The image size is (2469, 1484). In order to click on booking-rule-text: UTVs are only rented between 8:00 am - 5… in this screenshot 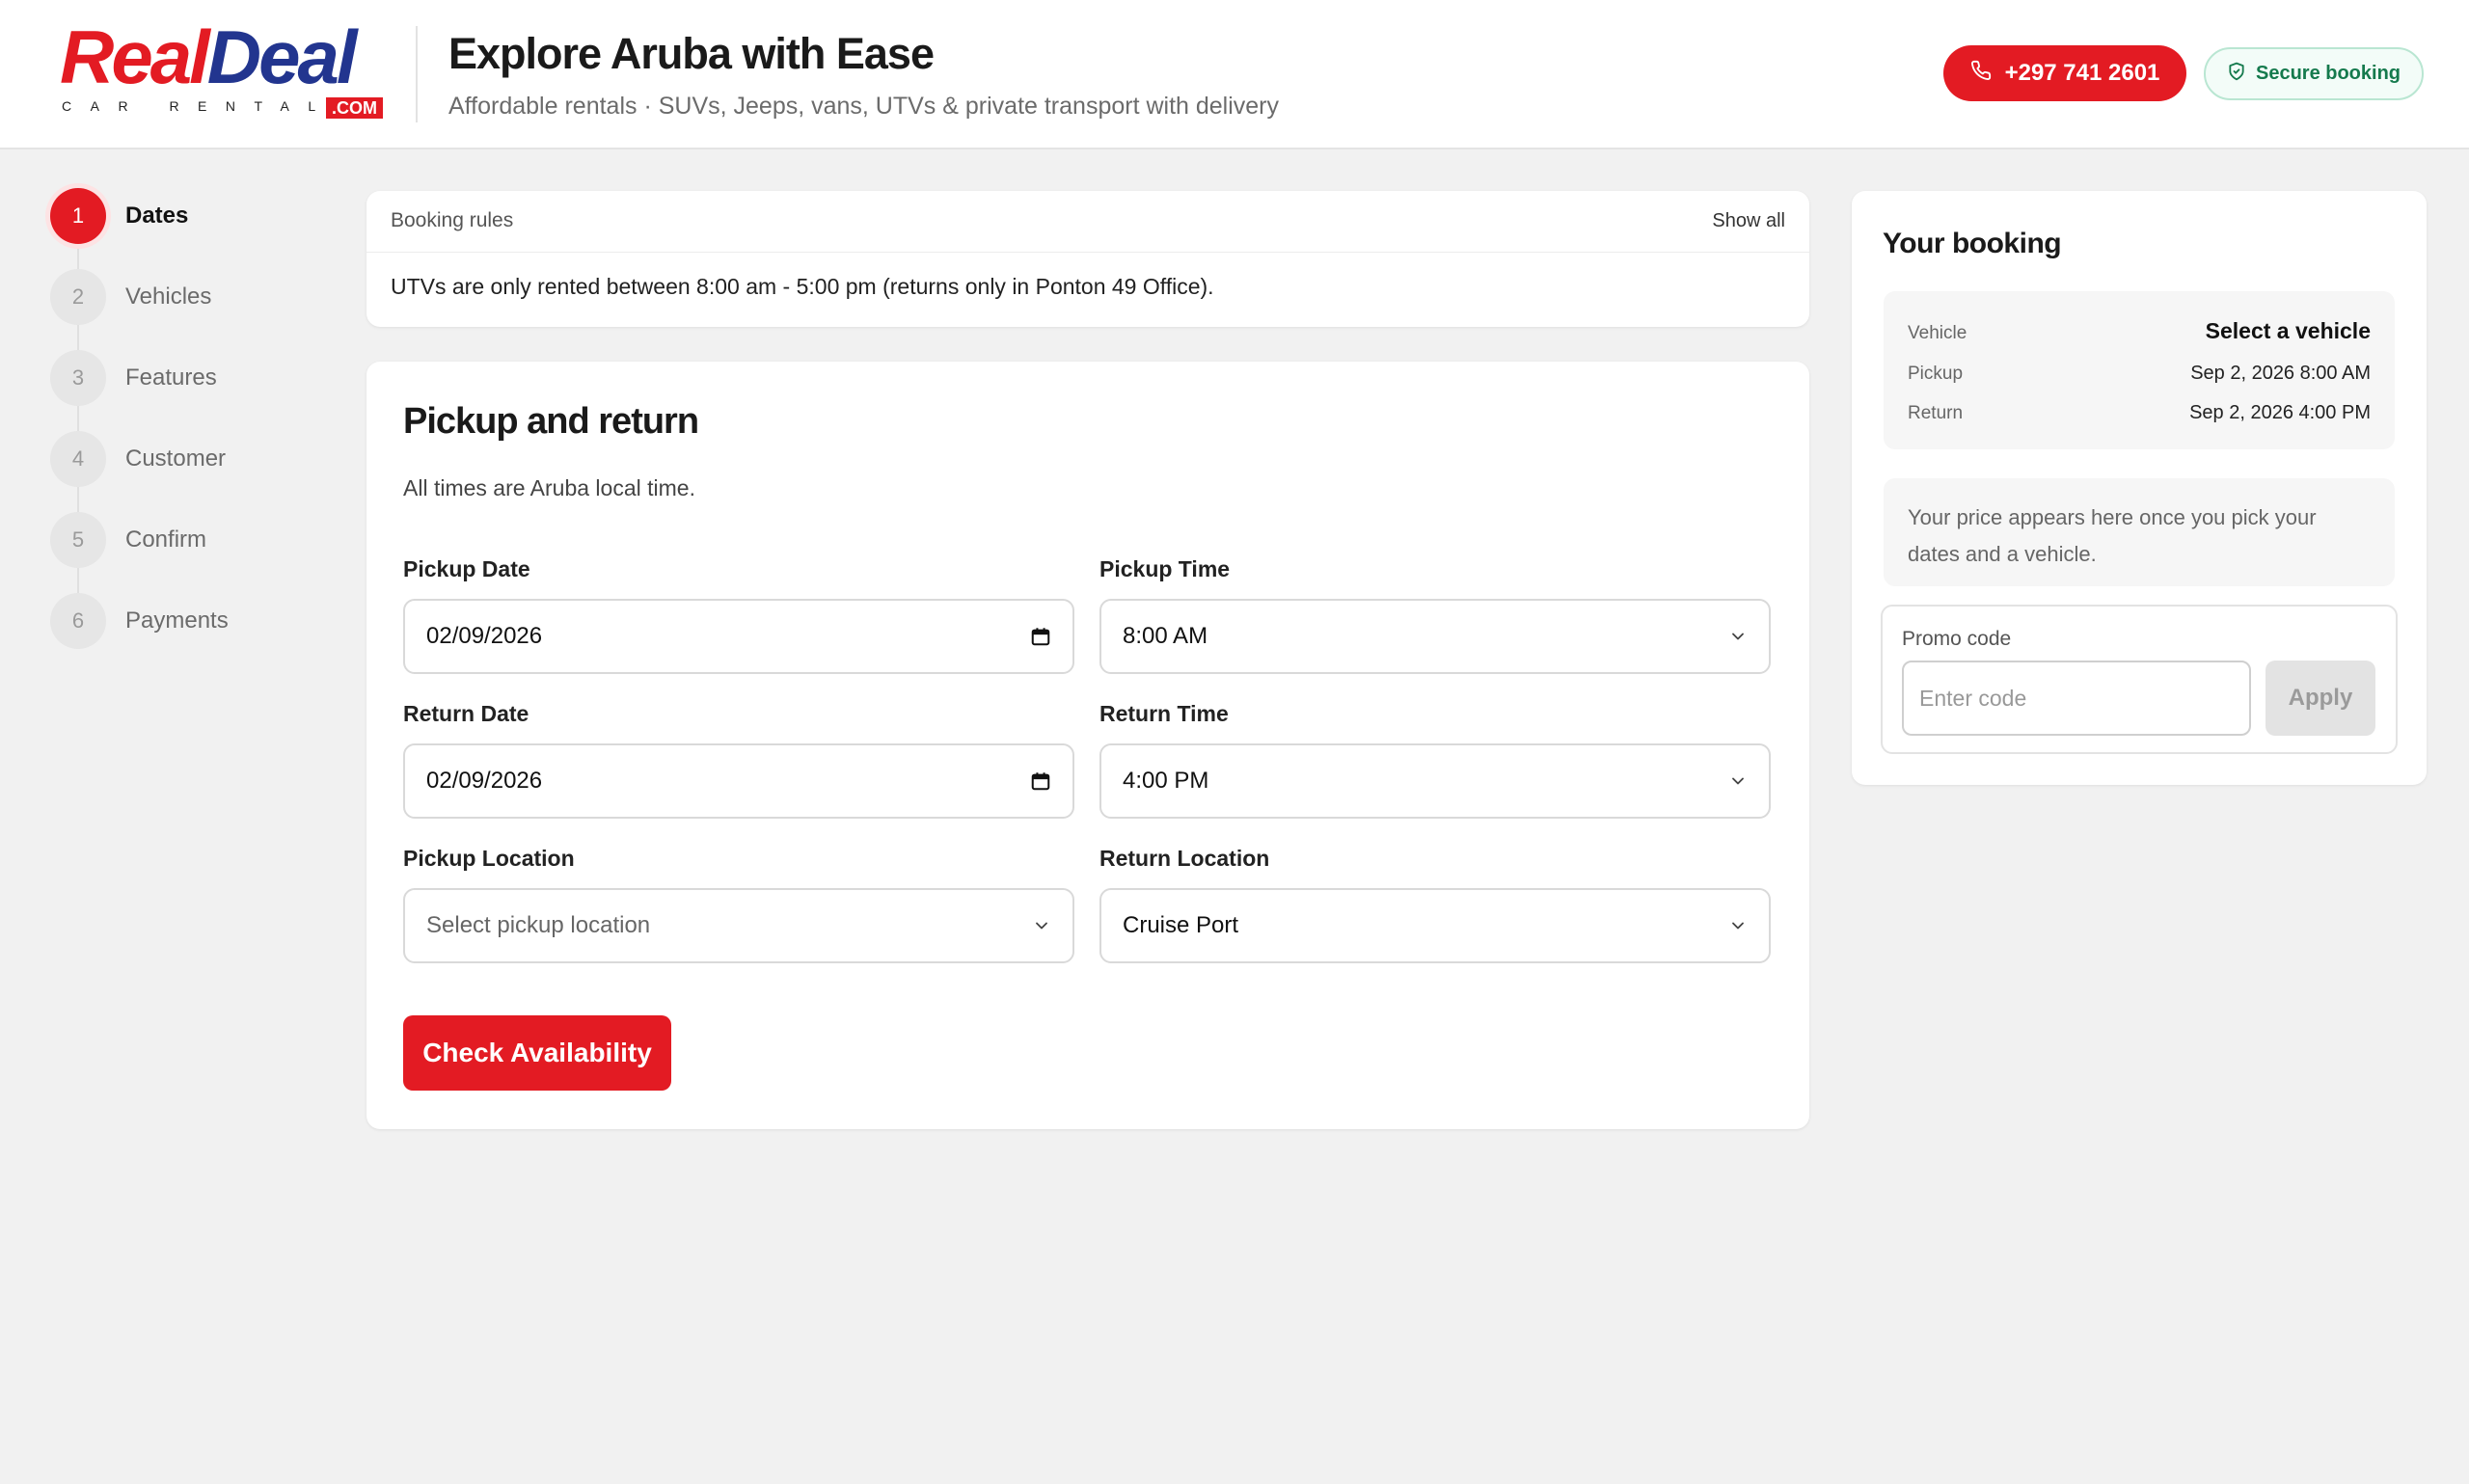, I will do `click(802, 286)`.